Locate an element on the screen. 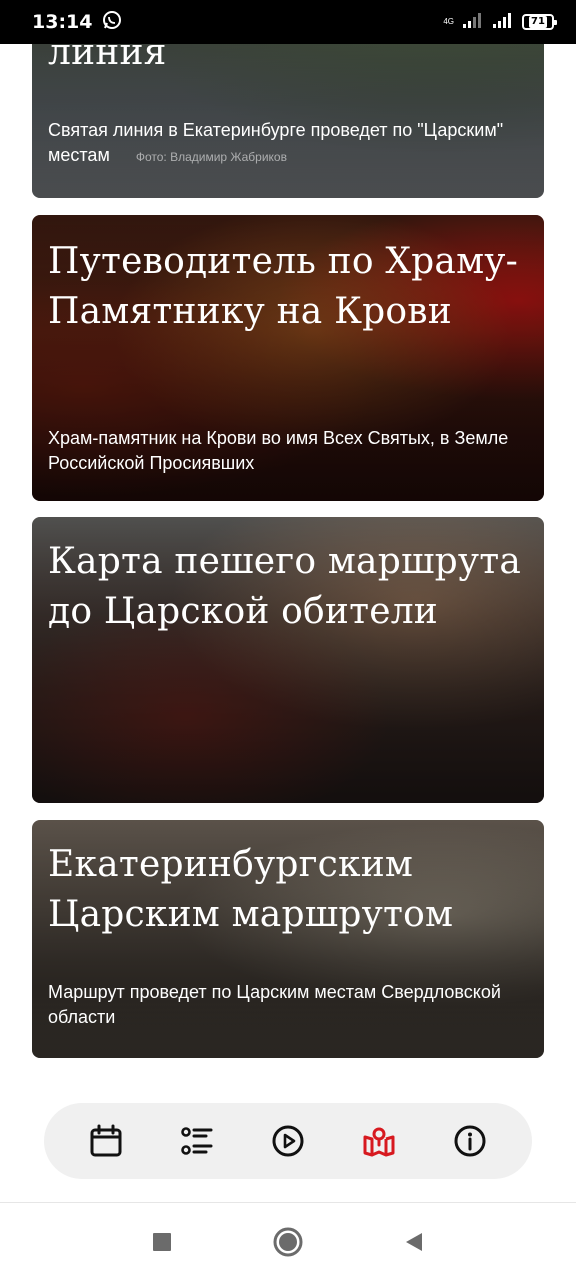  bottom-navigation is located at coordinates (288, 1141).